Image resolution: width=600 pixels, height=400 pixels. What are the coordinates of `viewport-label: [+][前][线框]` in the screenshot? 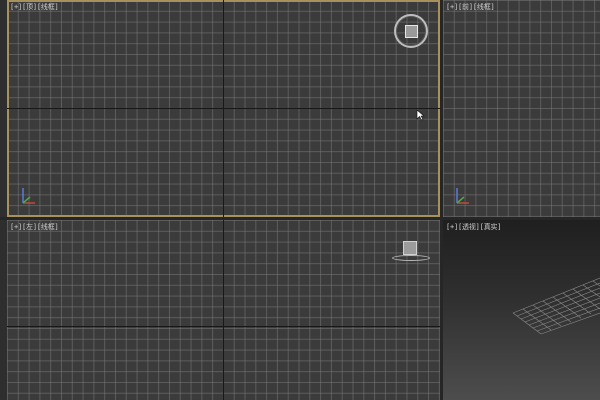 It's located at (470, 7).